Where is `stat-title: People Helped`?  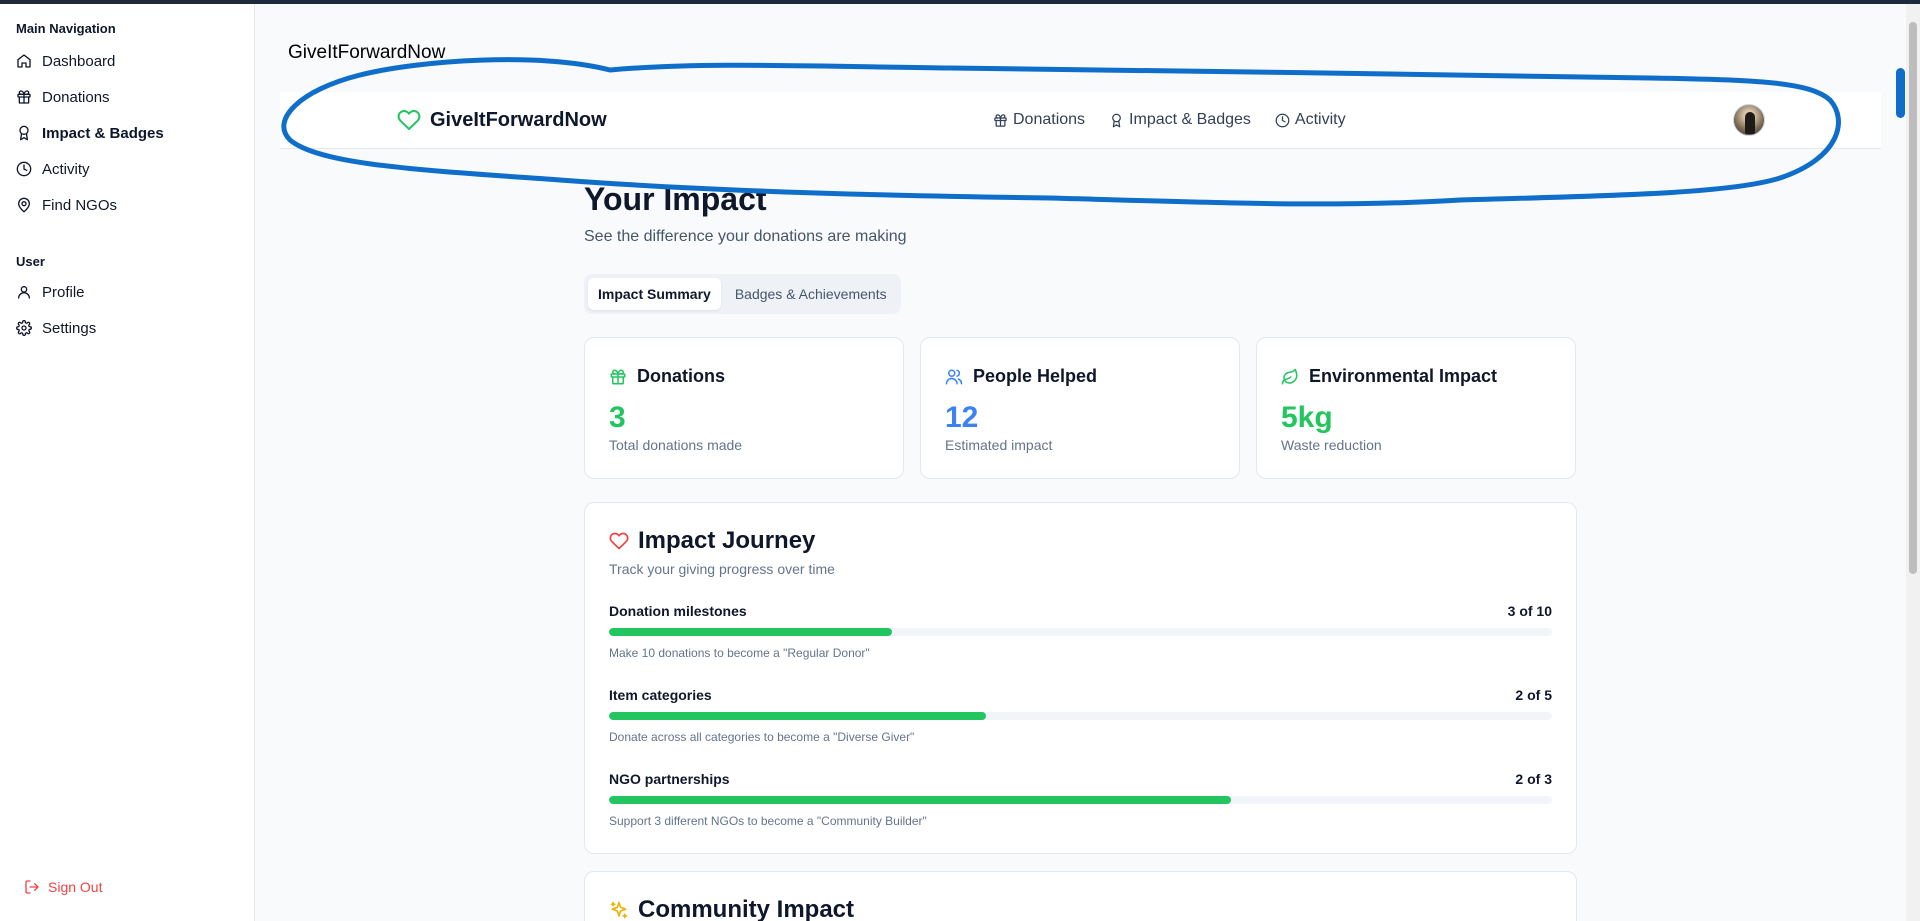 stat-title: People Helped is located at coordinates (1035, 376).